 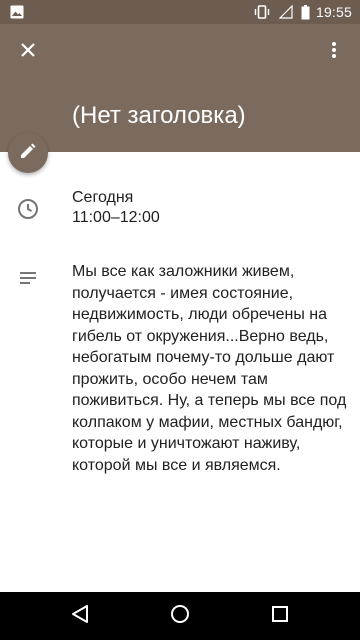 What do you see at coordinates (305, 12) in the screenshot?
I see `battery-icon` at bounding box center [305, 12].